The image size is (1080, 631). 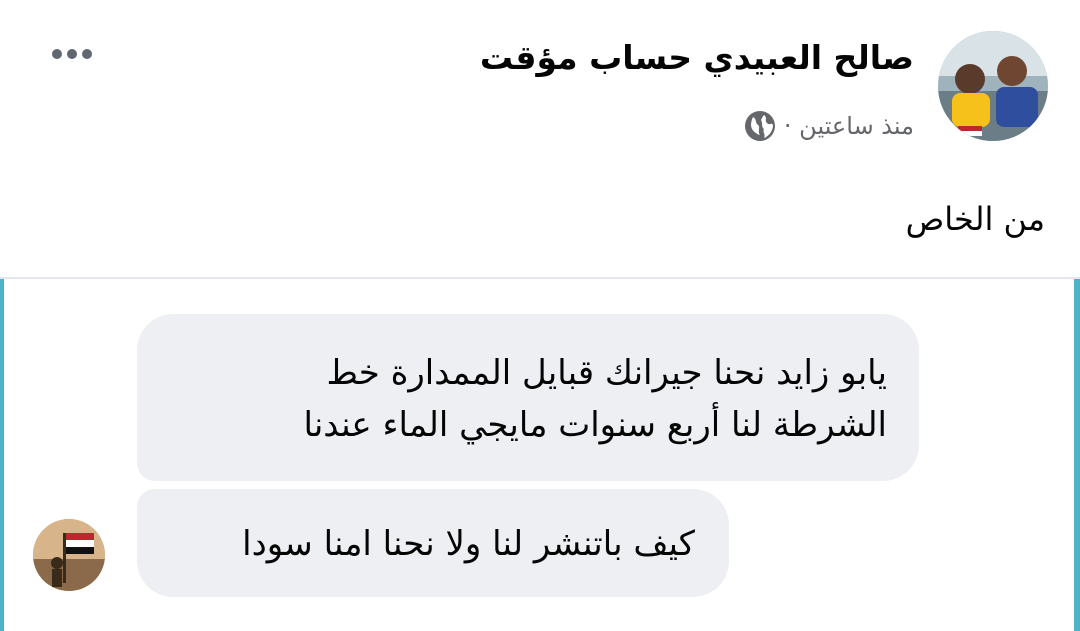 What do you see at coordinates (697, 57) in the screenshot?
I see `author-name: صالح العبيدي حساب مؤقت` at bounding box center [697, 57].